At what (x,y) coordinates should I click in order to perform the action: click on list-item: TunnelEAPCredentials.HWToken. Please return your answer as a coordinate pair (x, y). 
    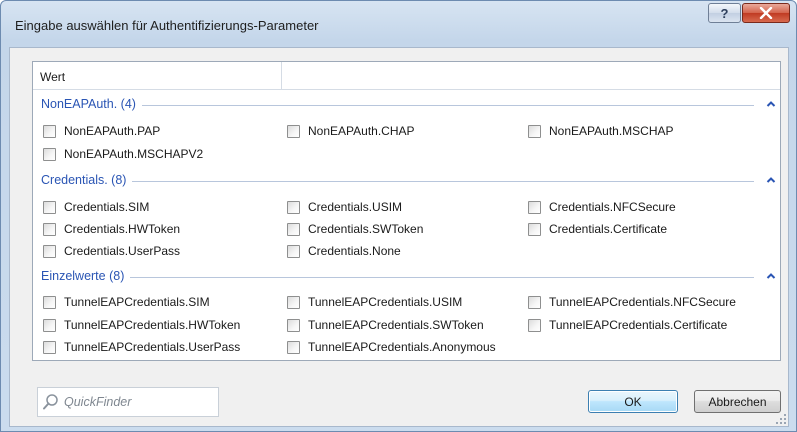
    Looking at the image, I should click on (141, 325).